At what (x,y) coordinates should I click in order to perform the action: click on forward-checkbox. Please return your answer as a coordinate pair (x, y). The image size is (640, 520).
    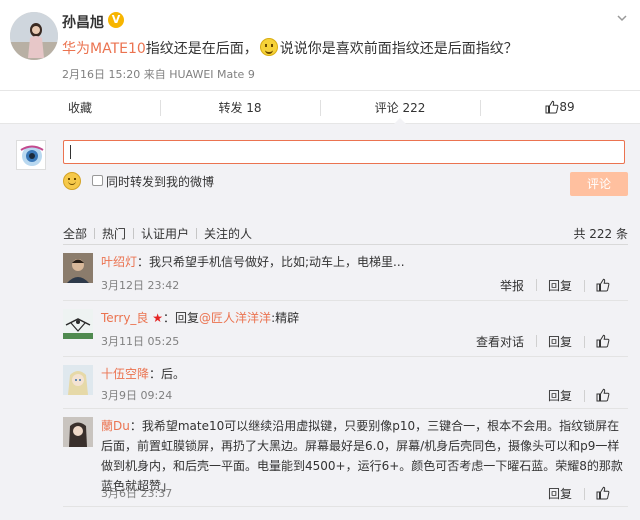
    Looking at the image, I should click on (97, 180).